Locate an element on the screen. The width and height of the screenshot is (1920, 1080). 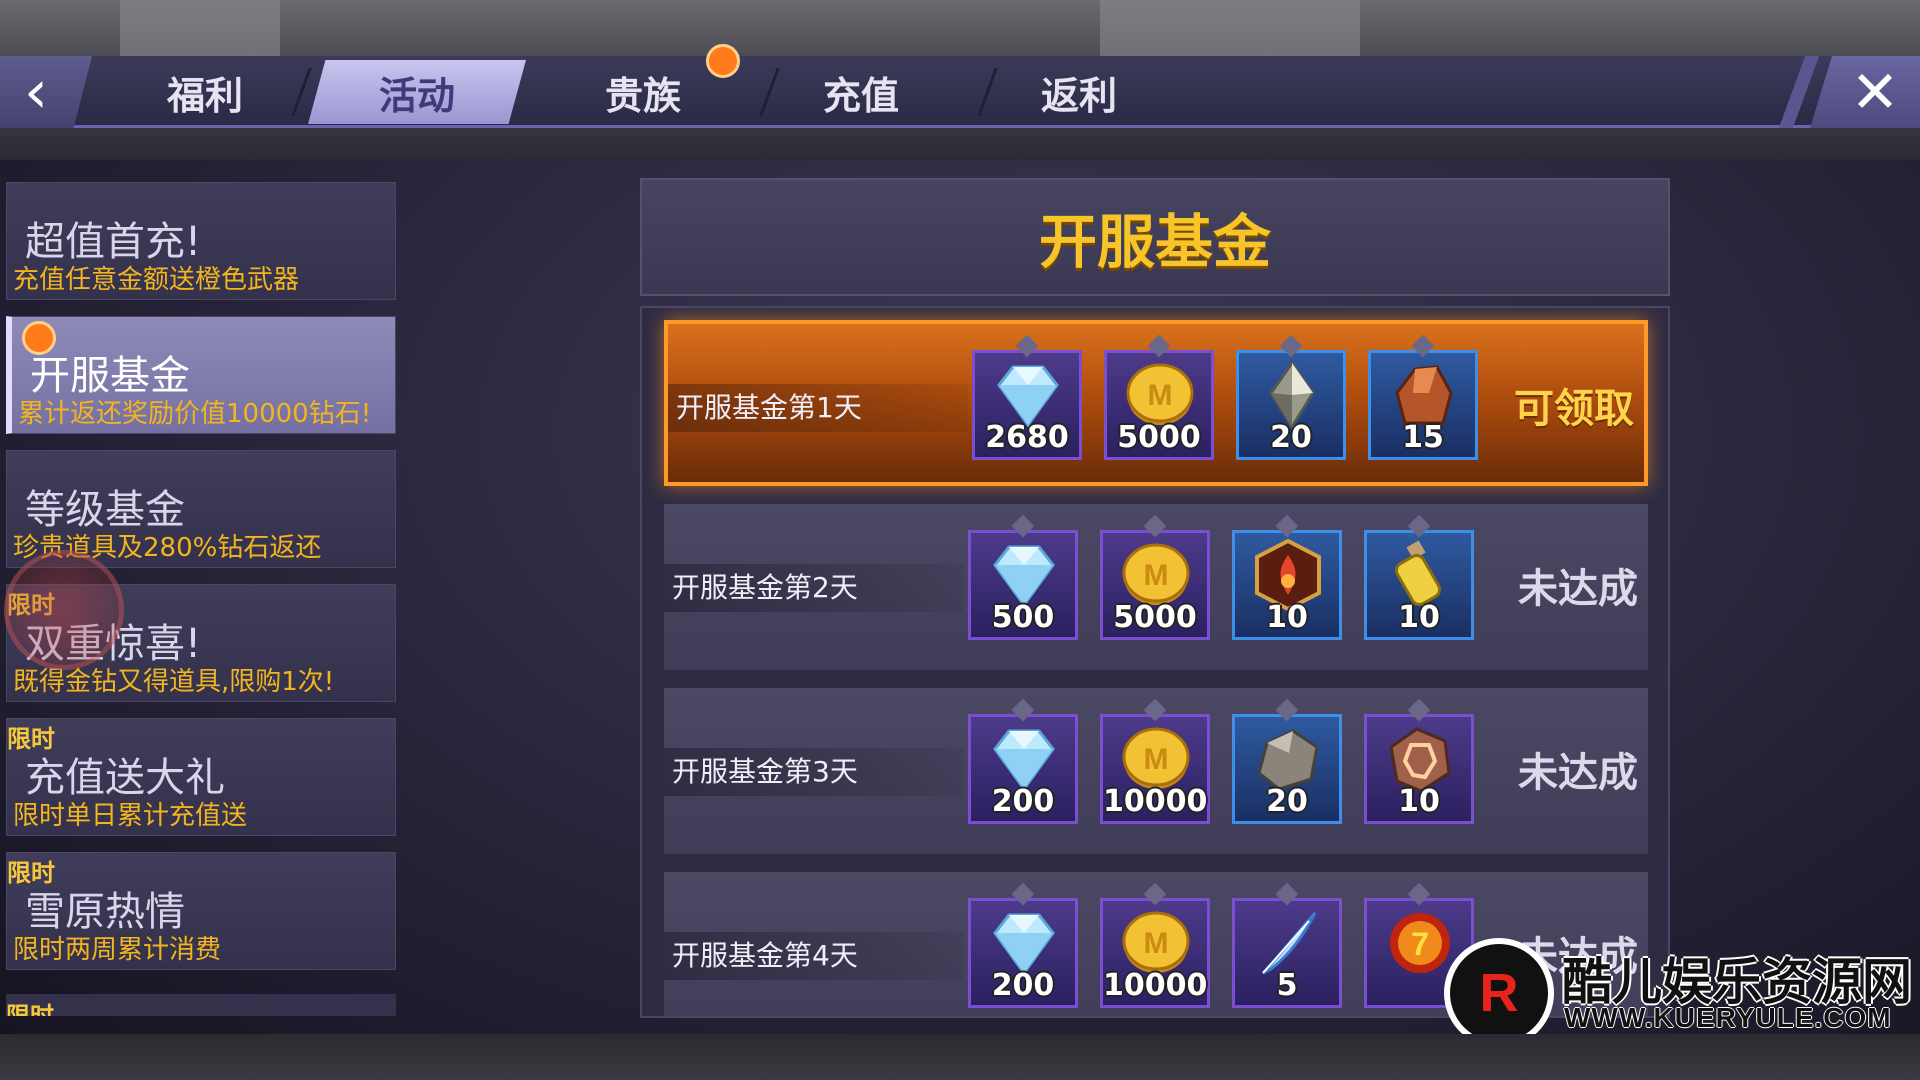
limited-time-tag: 限时 is located at coordinates (30, 1009).